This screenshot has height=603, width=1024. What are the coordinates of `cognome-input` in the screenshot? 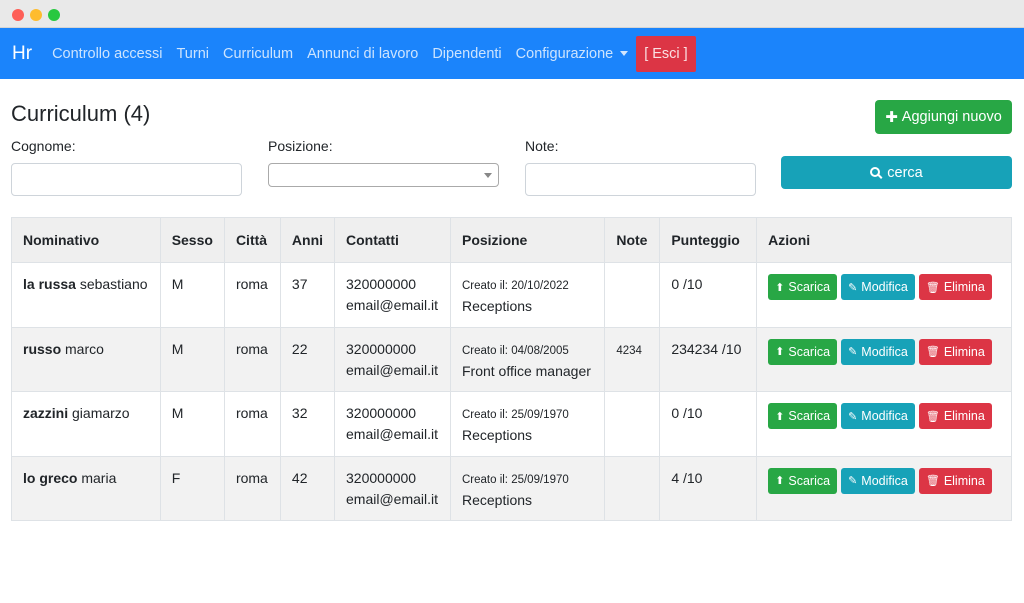 It's located at (126, 179).